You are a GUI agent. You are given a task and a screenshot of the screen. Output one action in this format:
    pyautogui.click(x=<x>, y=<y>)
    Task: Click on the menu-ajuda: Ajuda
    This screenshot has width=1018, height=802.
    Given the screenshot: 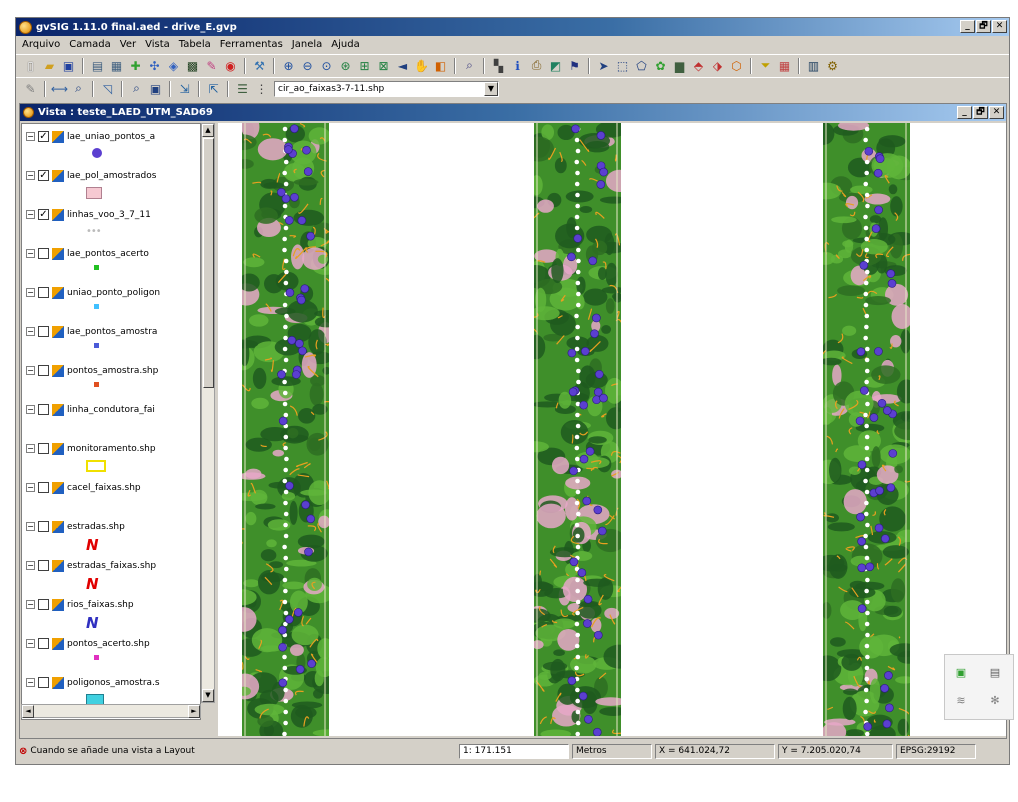 What is the action you would take?
    pyautogui.click(x=345, y=44)
    